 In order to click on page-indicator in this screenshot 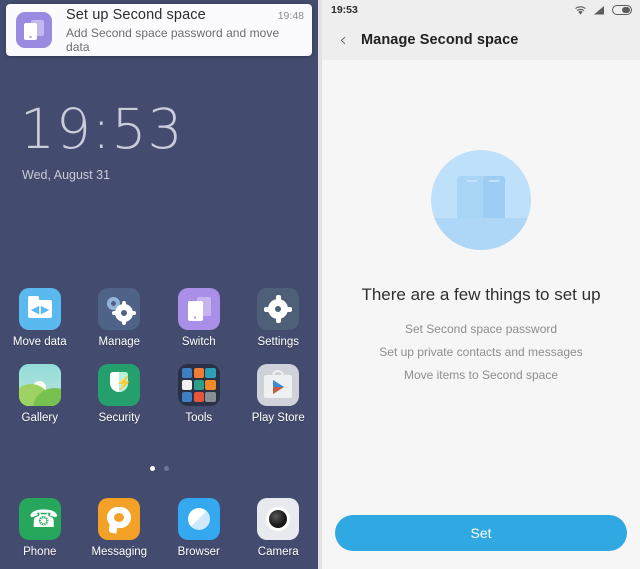, I will do `click(159, 468)`.